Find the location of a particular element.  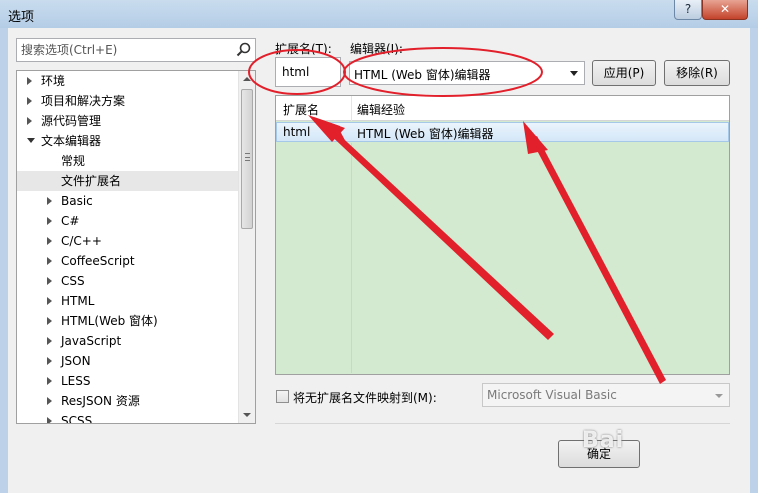

grip-icon is located at coordinates (247, 157).